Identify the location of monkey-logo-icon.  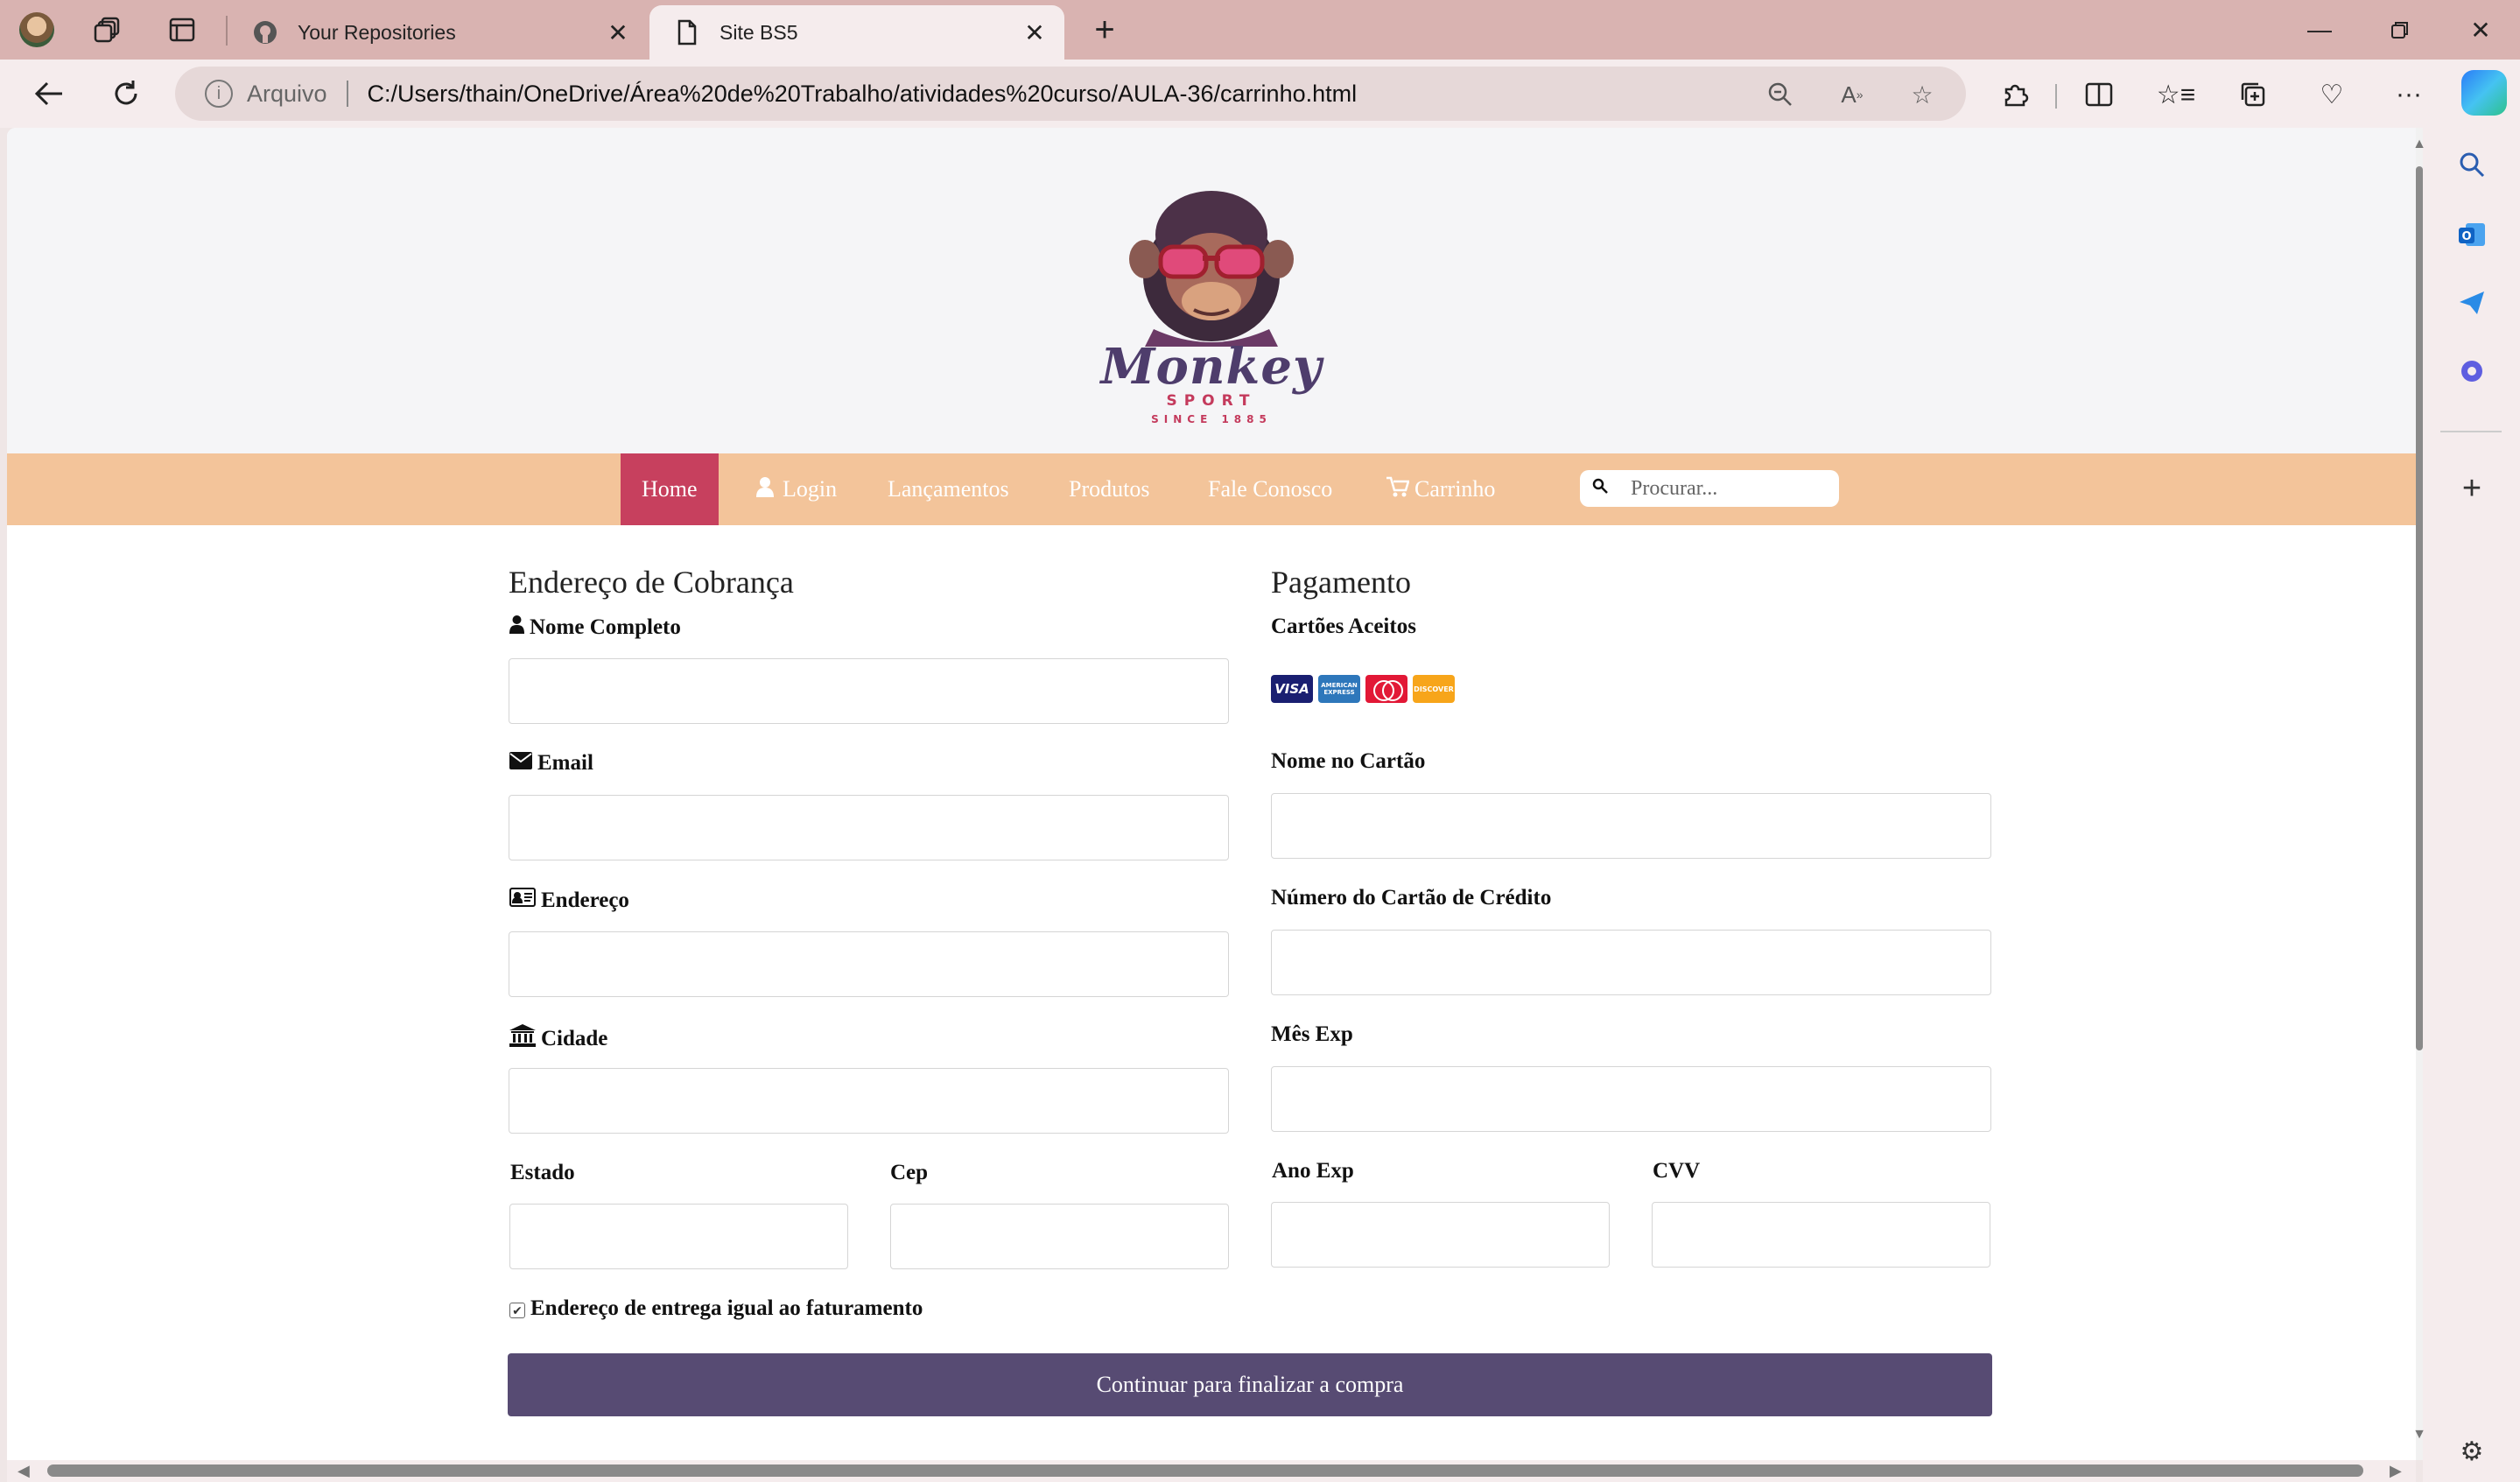
(1211, 269).